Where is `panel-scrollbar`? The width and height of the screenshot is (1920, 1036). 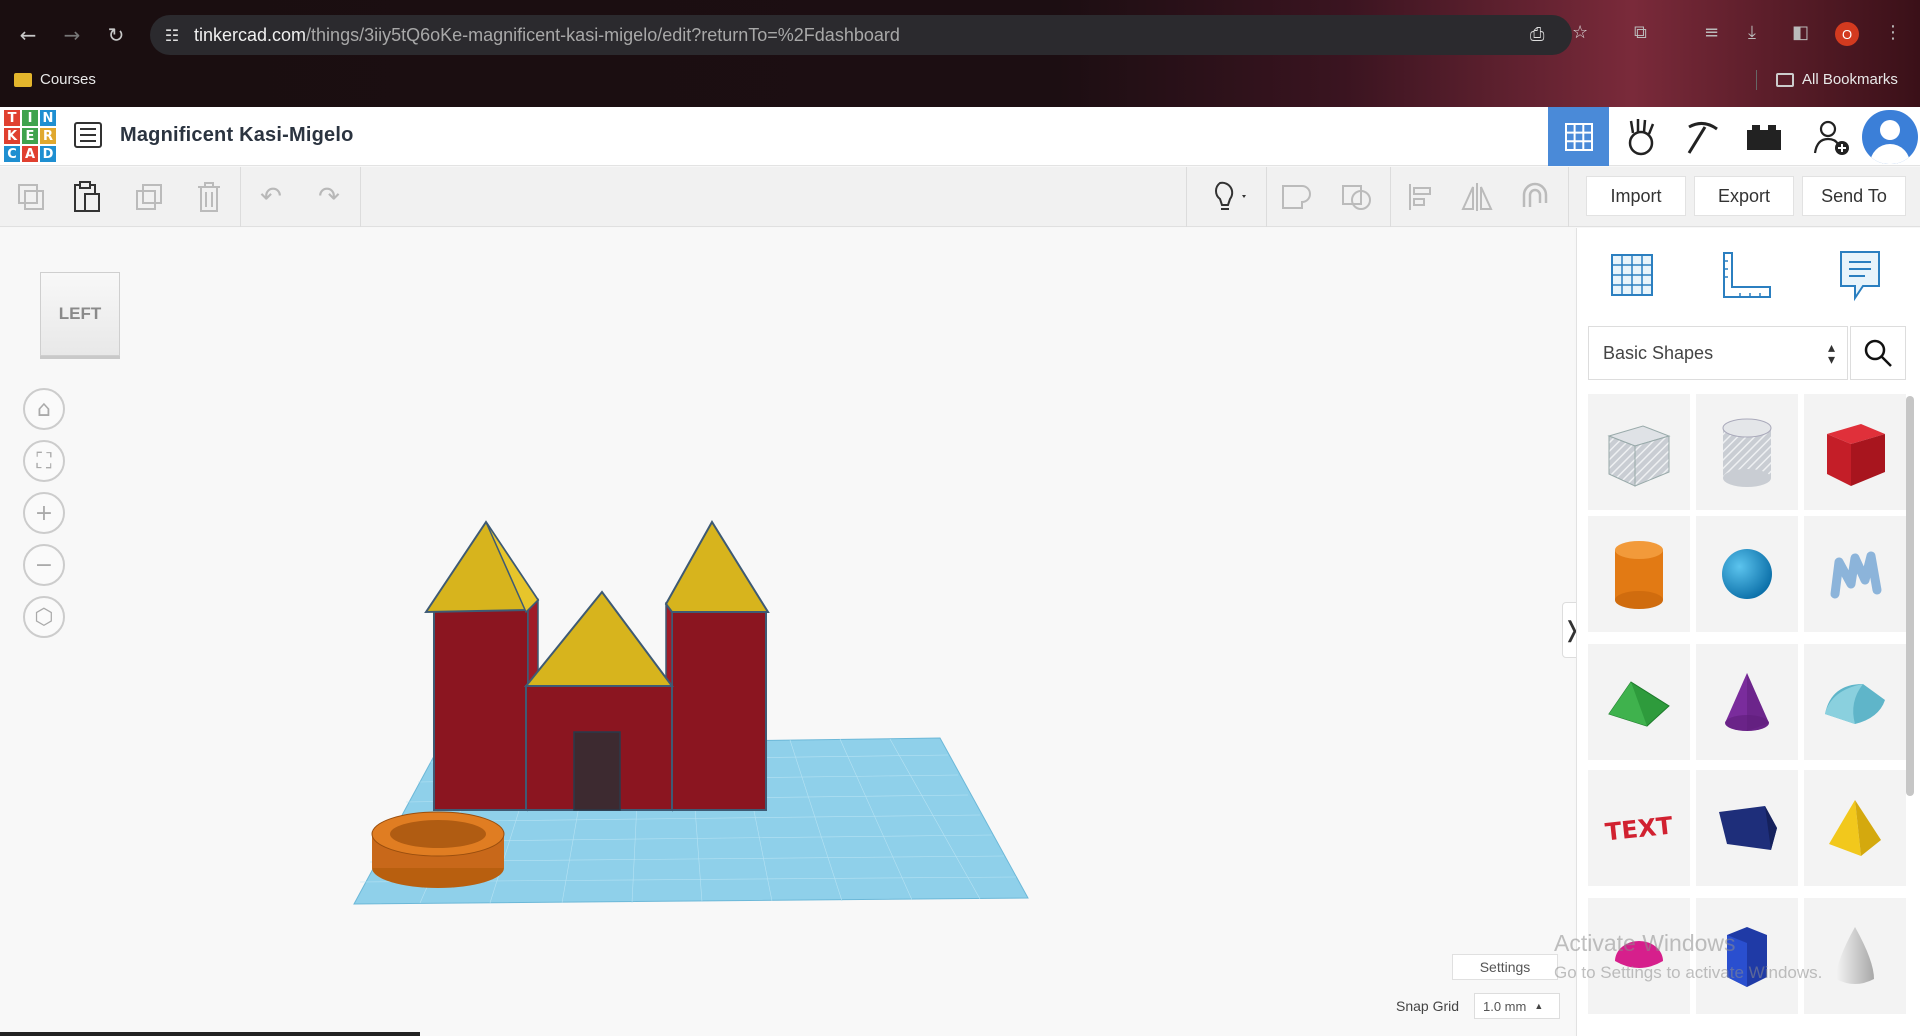
panel-scrollbar is located at coordinates (1910, 596).